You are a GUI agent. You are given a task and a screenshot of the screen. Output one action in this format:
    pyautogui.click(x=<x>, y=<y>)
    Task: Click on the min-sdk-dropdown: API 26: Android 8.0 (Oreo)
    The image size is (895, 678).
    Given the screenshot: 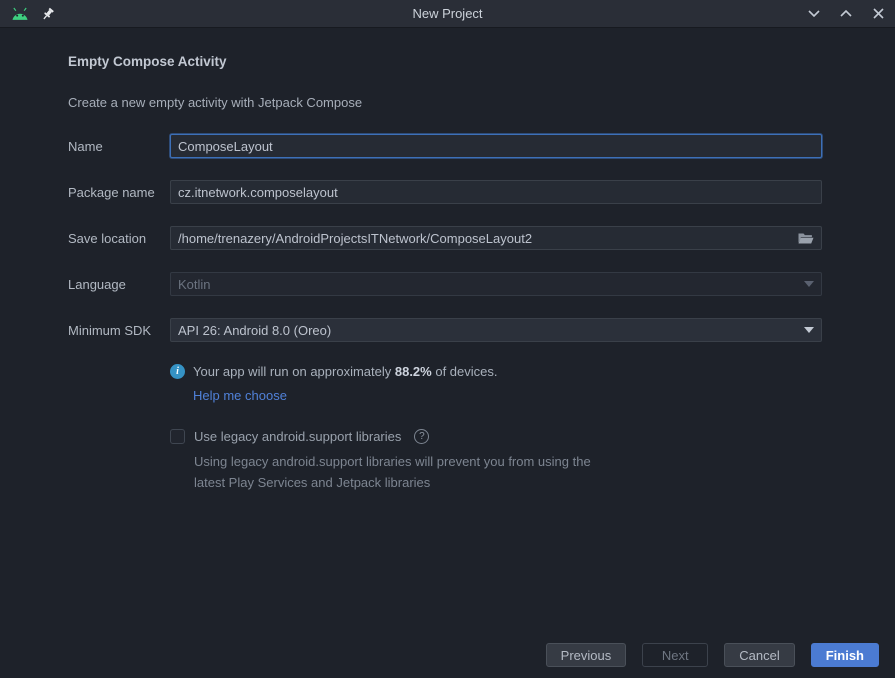 What is the action you would take?
    pyautogui.click(x=496, y=330)
    